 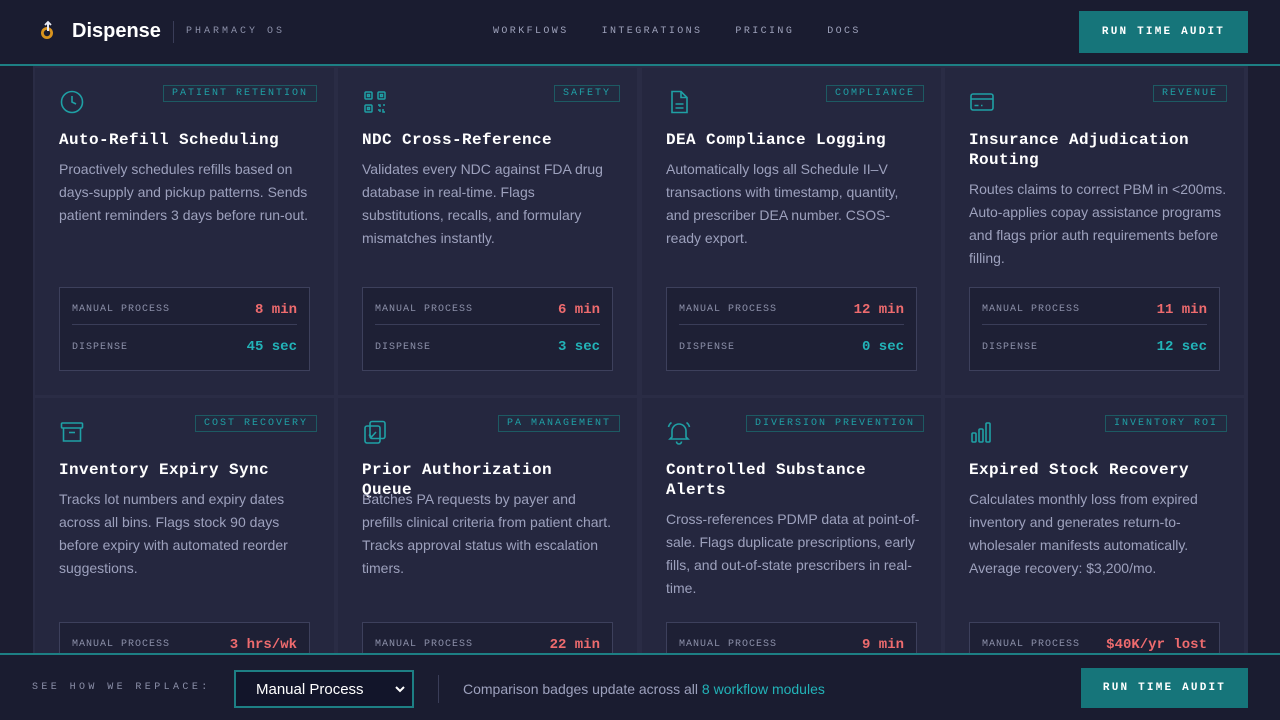 I want to click on time-comparison: MANUAL PROCESS 6 min DISPENSE 3 sec, so click(x=487, y=329).